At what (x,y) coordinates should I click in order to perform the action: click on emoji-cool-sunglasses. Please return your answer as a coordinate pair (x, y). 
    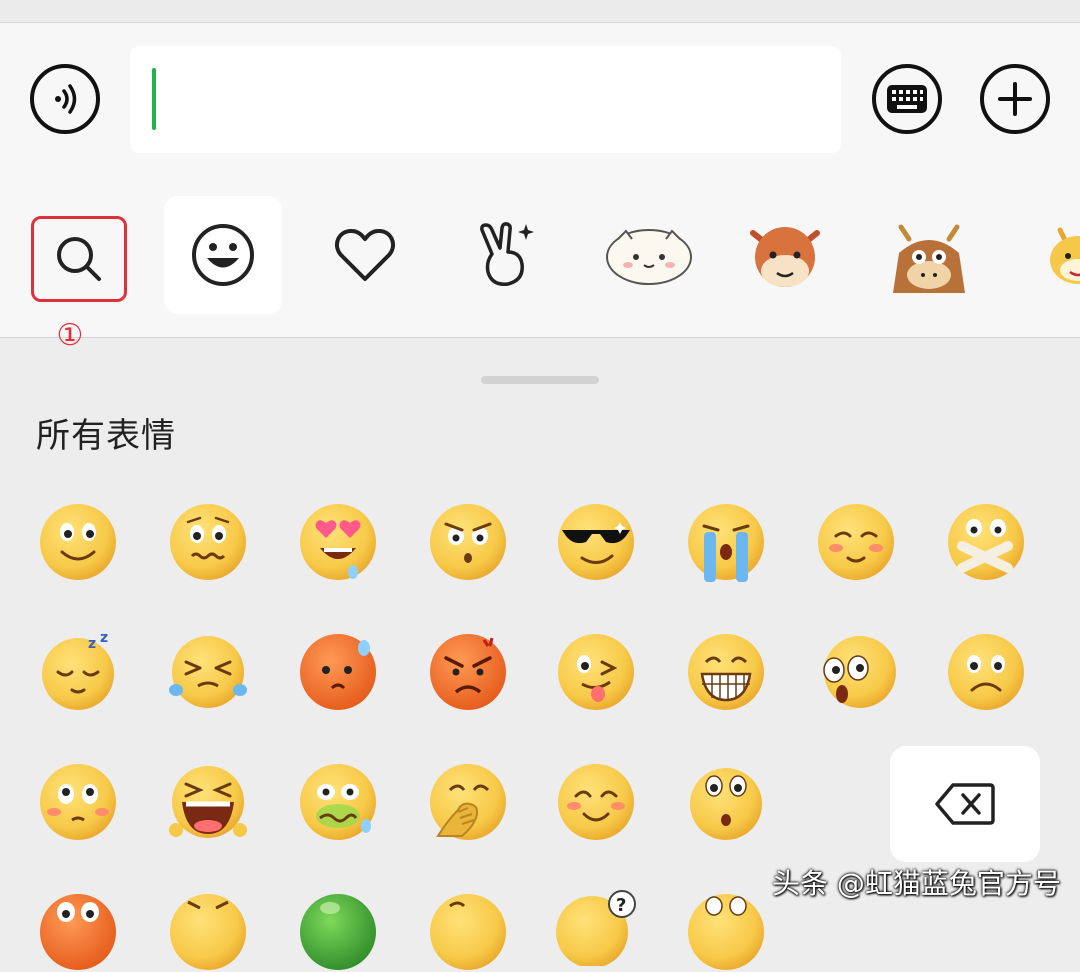
    Looking at the image, I should click on (596, 542).